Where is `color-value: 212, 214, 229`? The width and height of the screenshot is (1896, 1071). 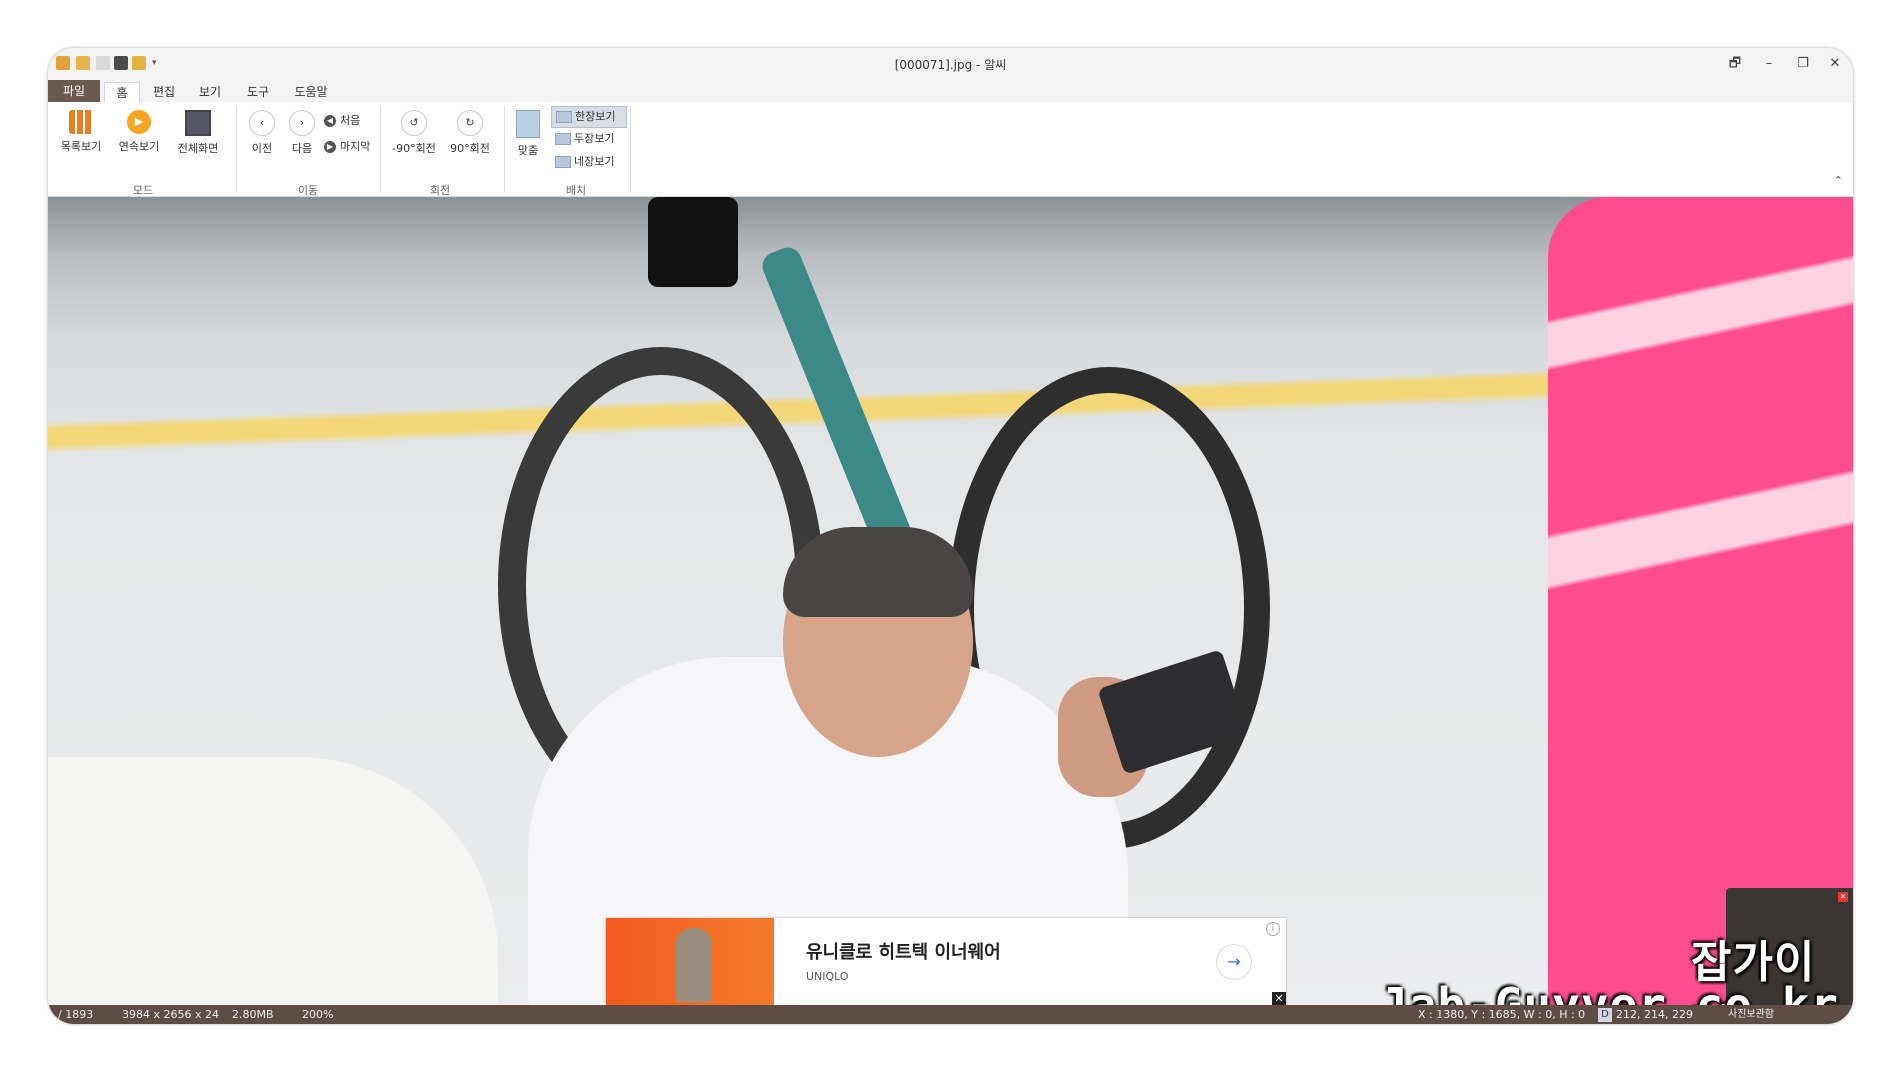
color-value: 212, 214, 229 is located at coordinates (1654, 1014).